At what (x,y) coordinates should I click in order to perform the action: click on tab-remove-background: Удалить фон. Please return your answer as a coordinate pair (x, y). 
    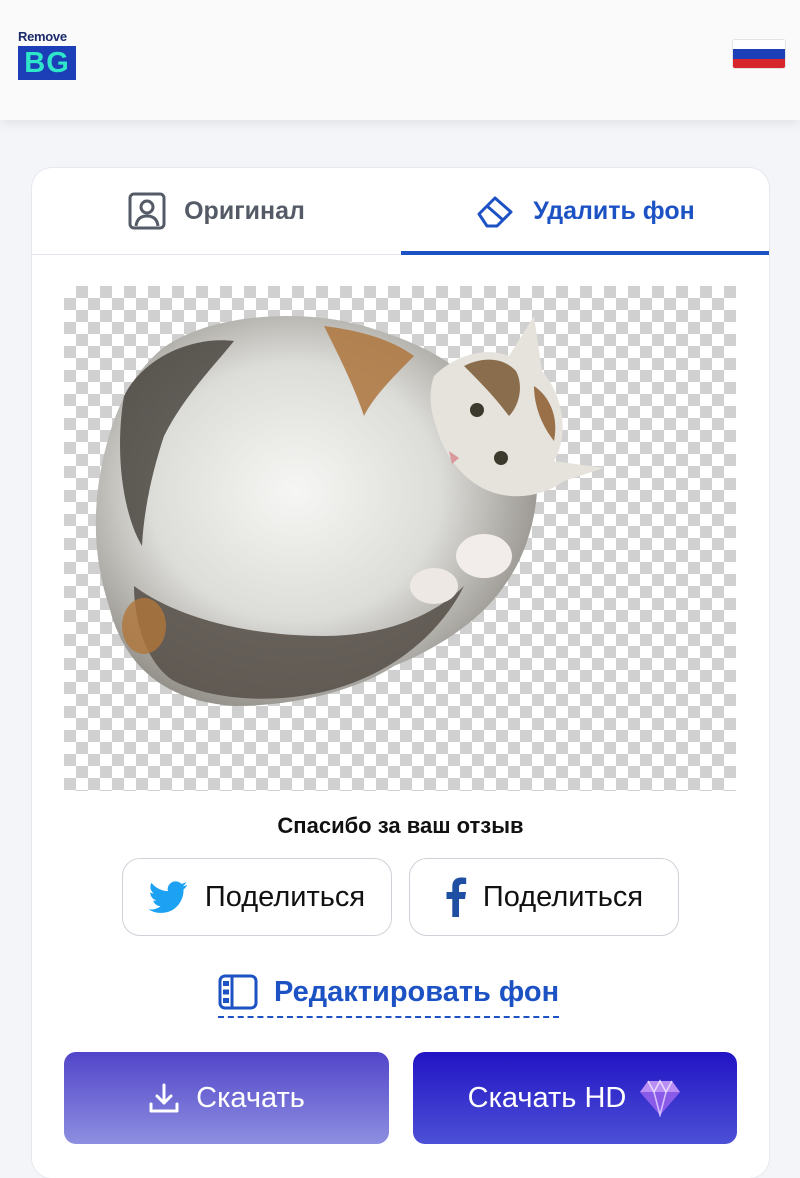
    Looking at the image, I should click on (585, 211).